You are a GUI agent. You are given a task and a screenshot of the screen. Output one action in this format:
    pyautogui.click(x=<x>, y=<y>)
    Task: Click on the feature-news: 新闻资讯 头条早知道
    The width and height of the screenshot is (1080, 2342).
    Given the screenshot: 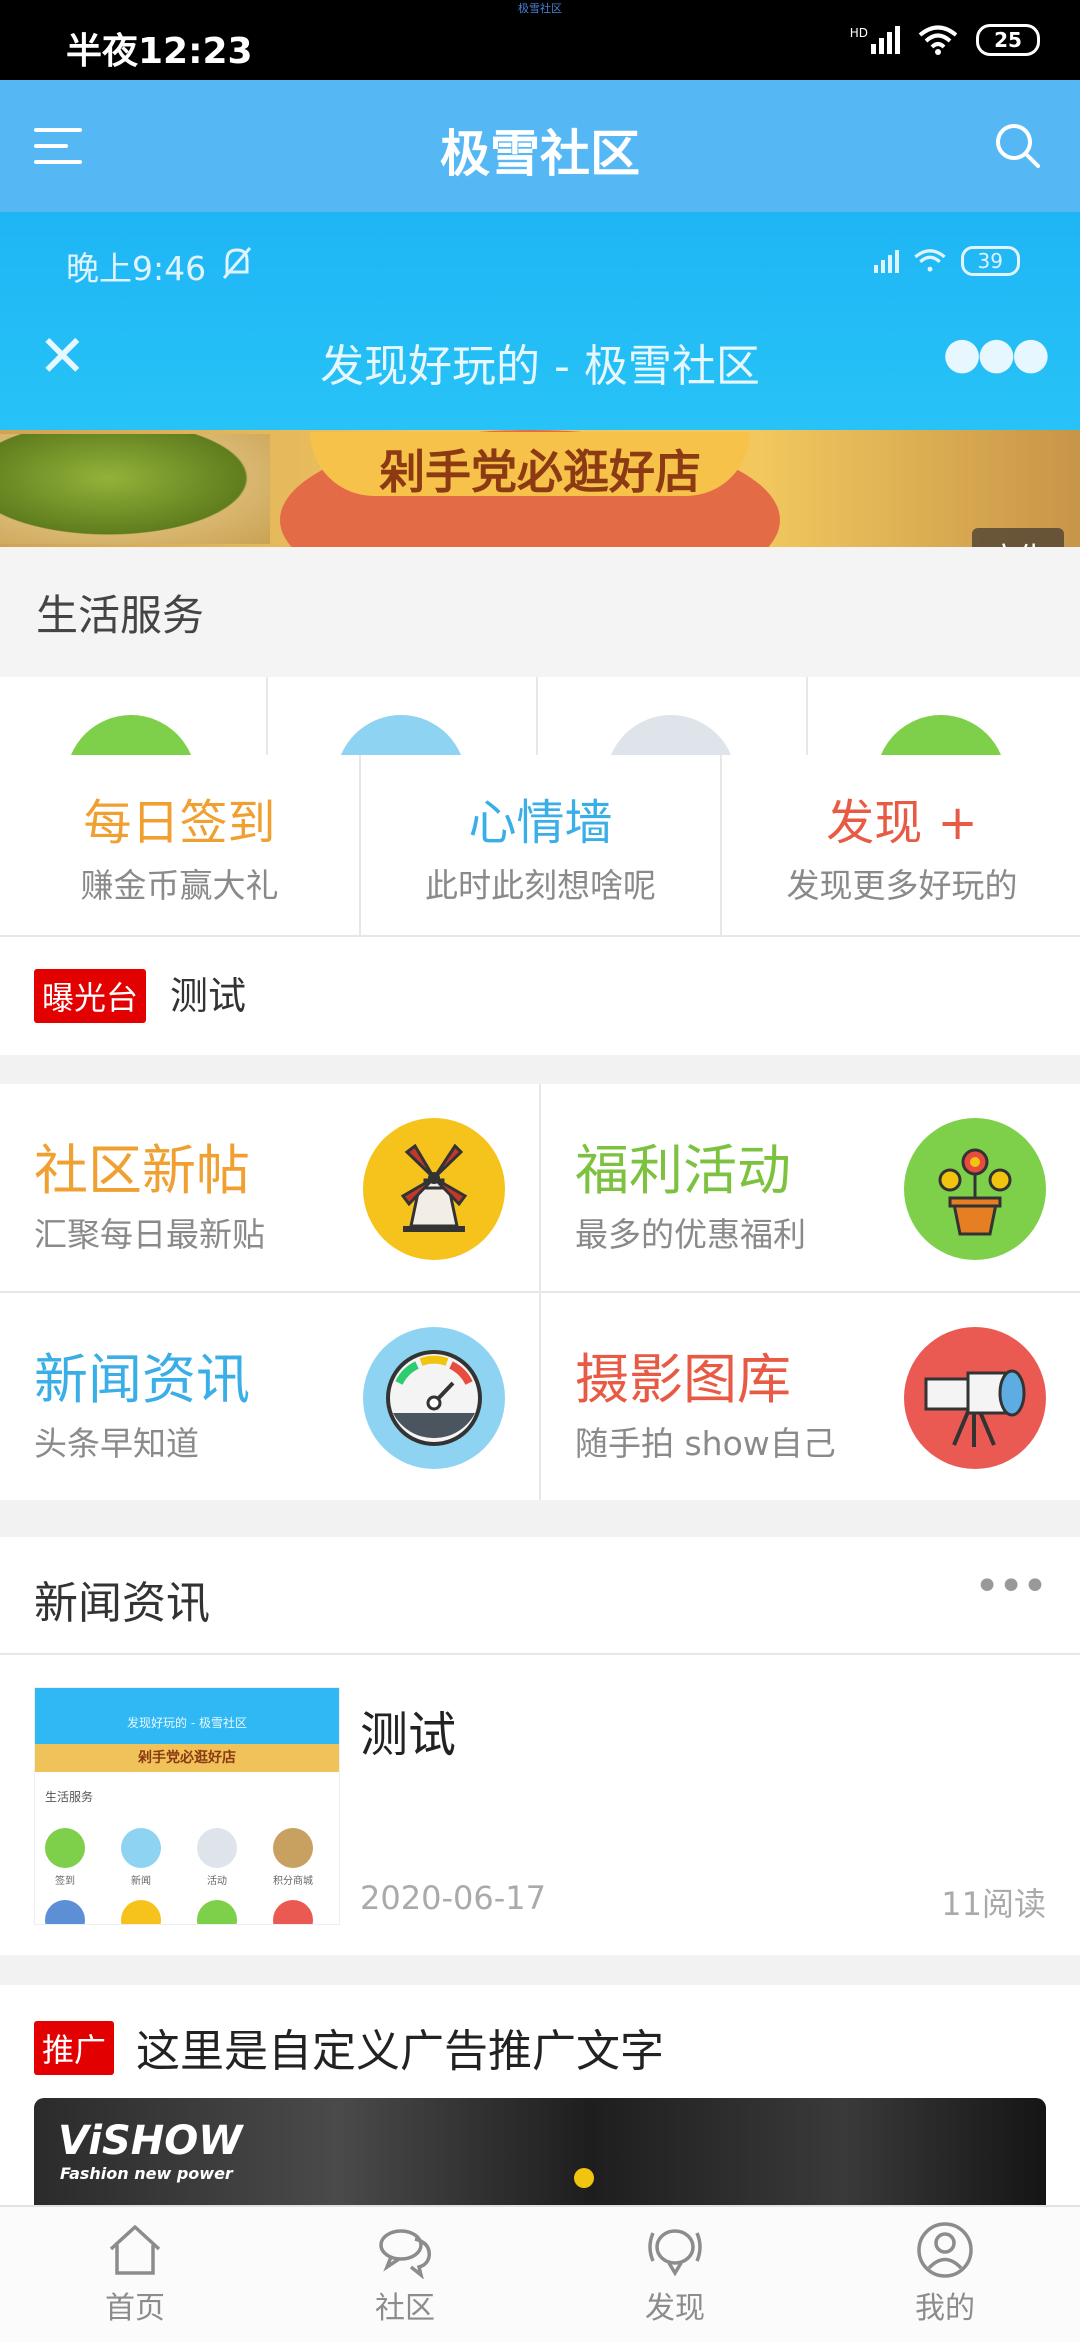 What is the action you would take?
    pyautogui.click(x=269, y=1396)
    